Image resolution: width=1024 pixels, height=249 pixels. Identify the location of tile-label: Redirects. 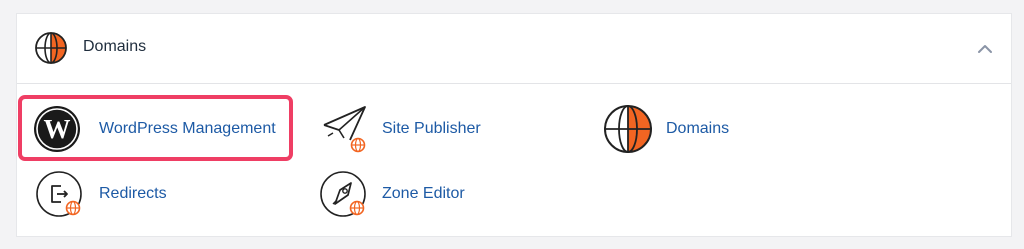
(133, 193).